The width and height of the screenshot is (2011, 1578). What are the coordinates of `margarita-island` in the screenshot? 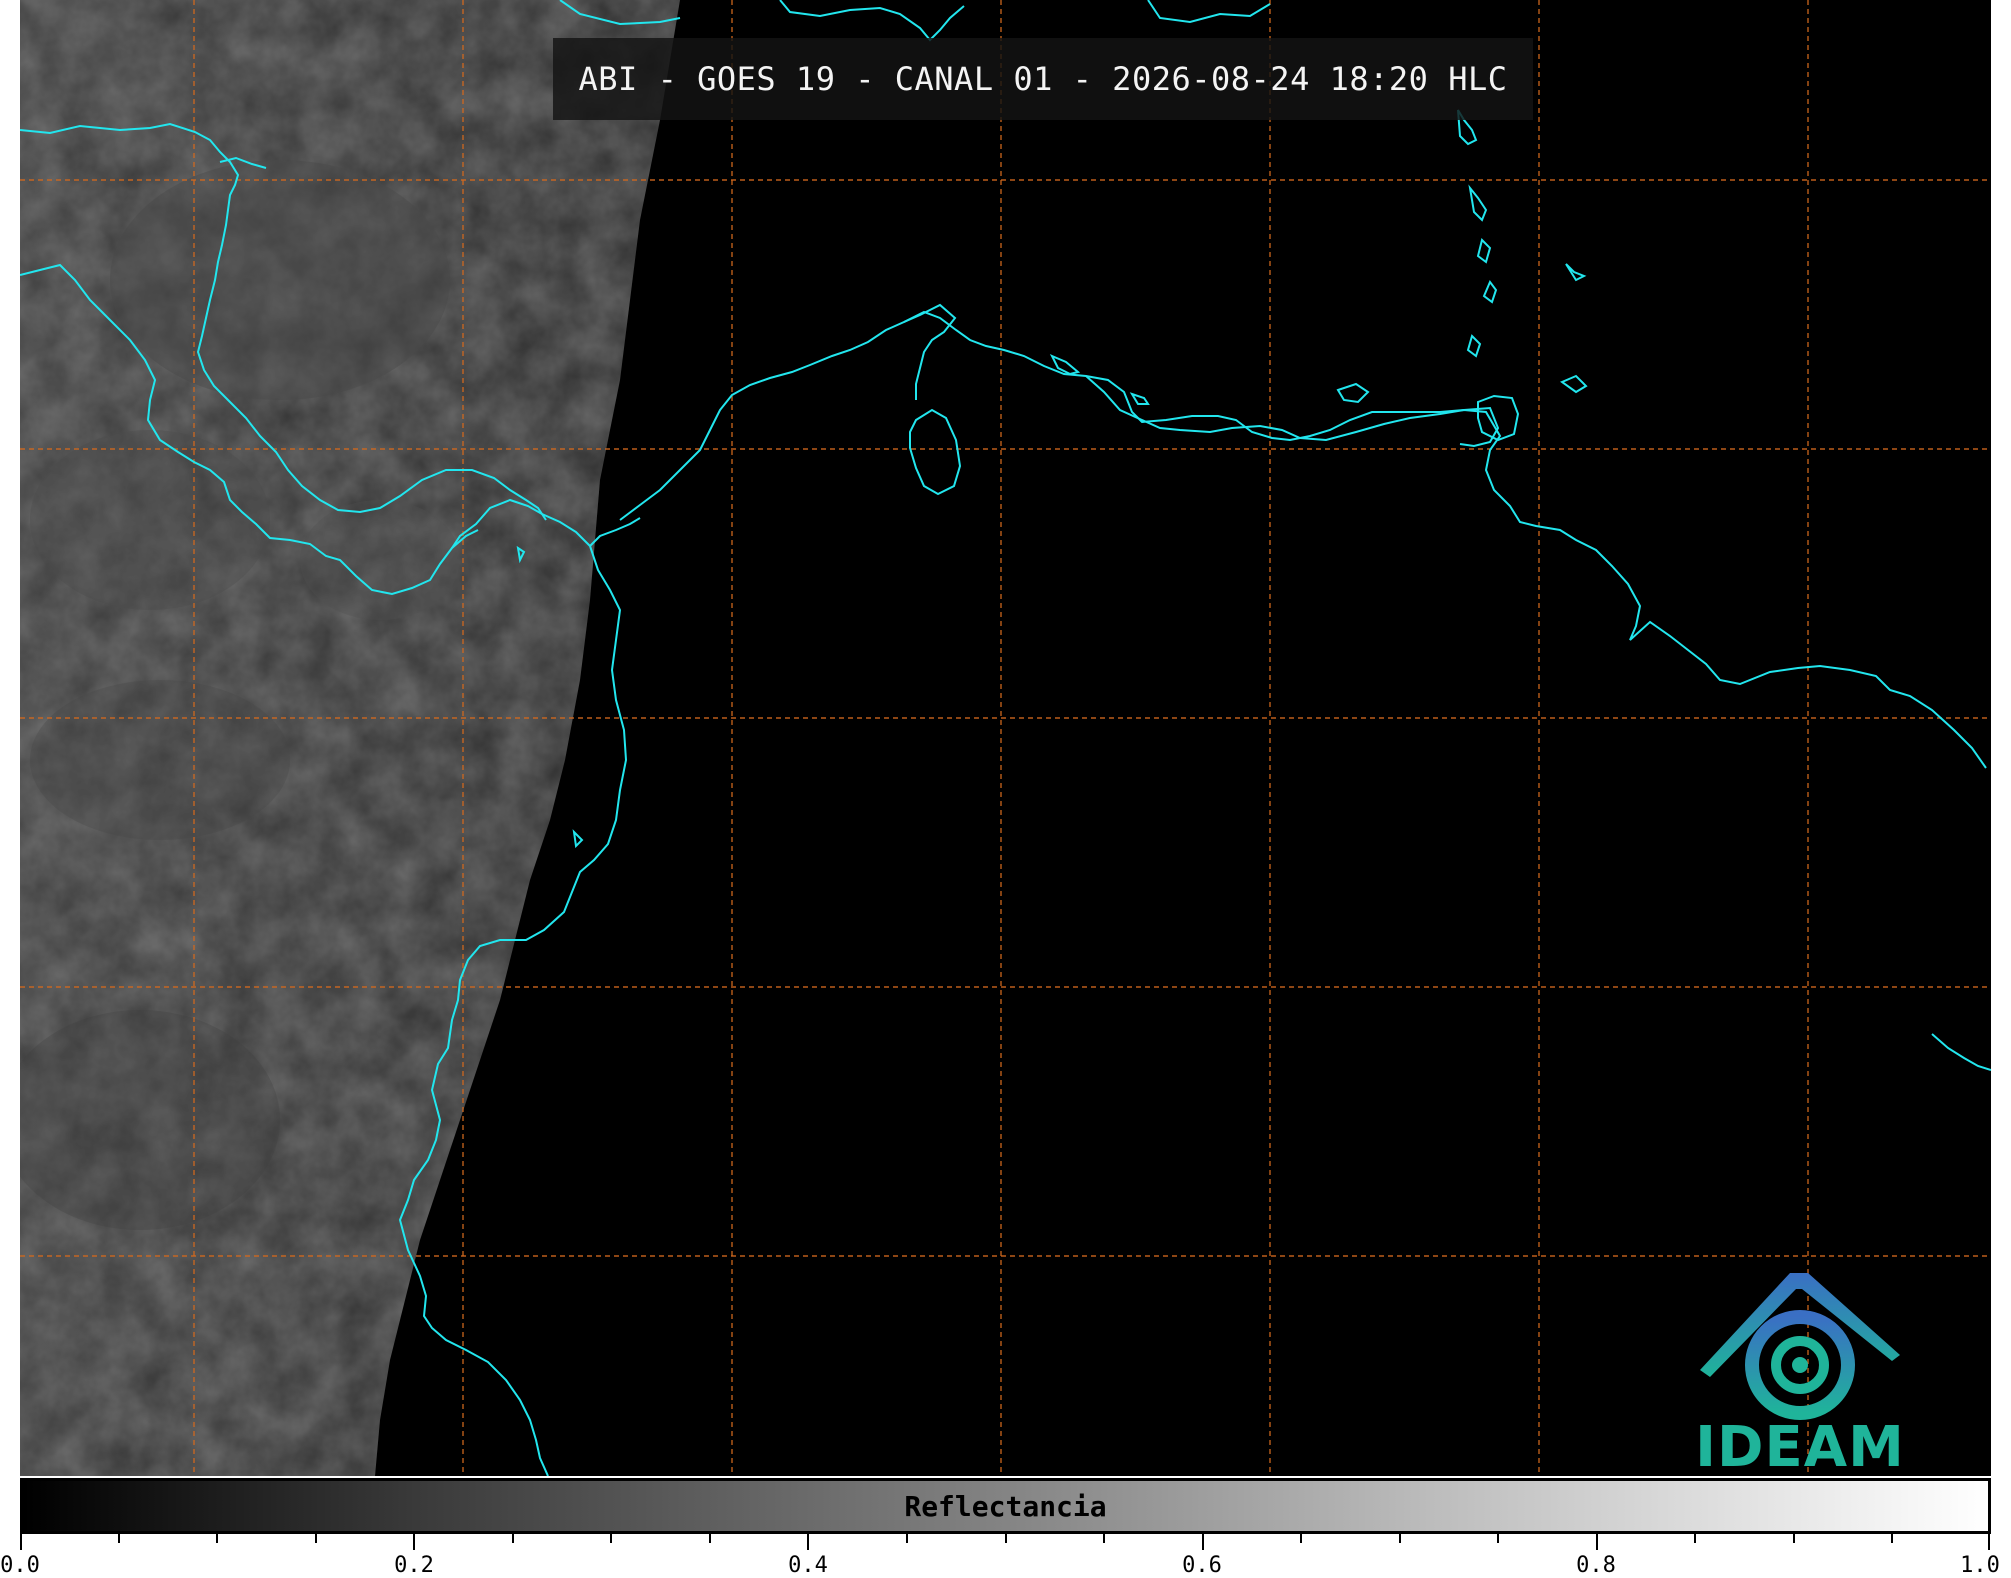 It's located at (1353, 393).